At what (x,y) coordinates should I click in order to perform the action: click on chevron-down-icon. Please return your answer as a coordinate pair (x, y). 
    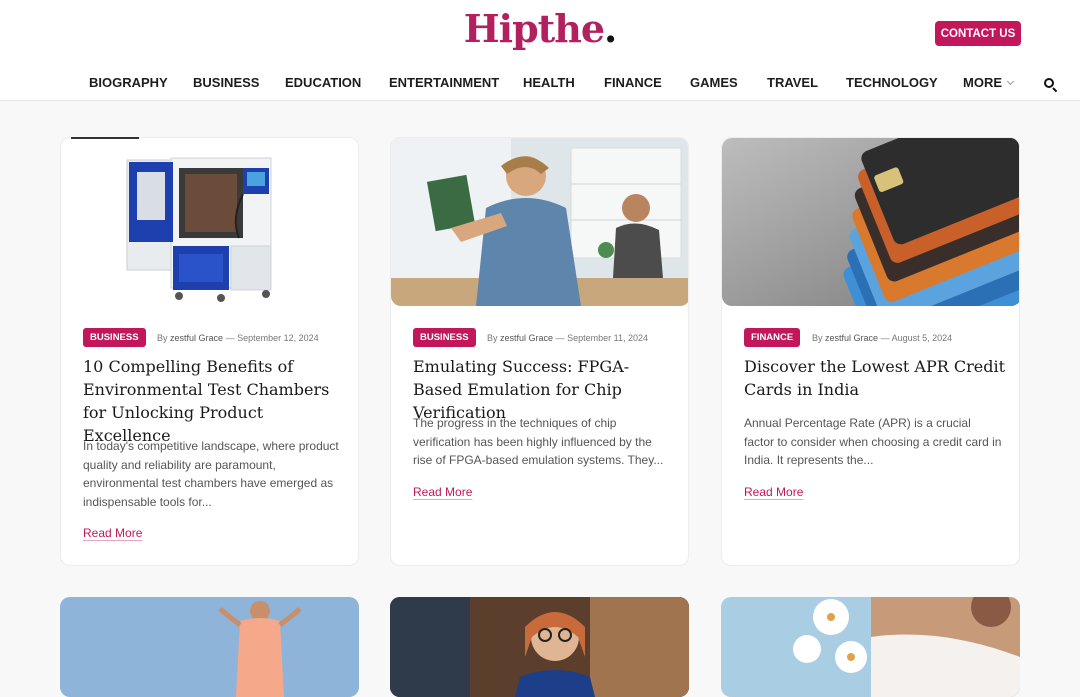
    Looking at the image, I should click on (1010, 81).